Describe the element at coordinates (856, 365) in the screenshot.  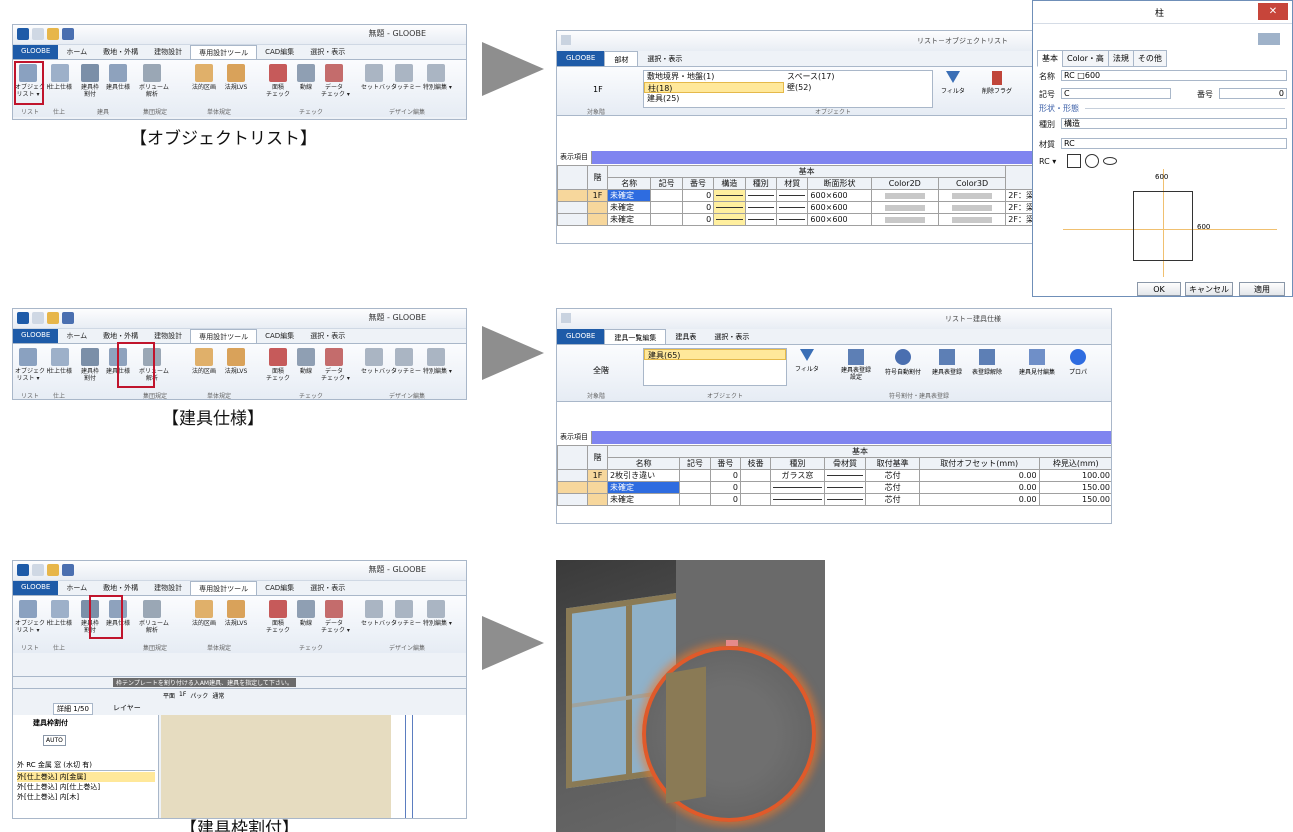
I see `register-settings-button: 建具表登録 設定` at that location.